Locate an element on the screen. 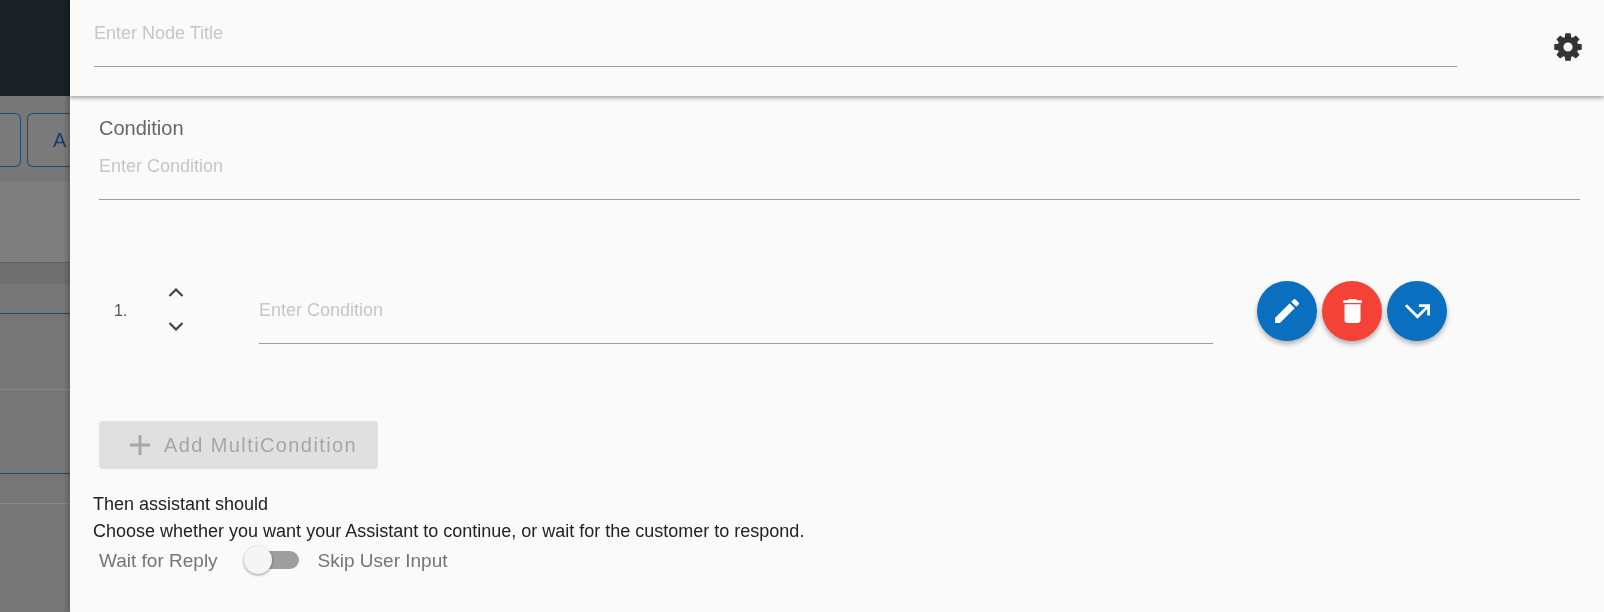  toggle-label: Skip User Input is located at coordinates (382, 560).